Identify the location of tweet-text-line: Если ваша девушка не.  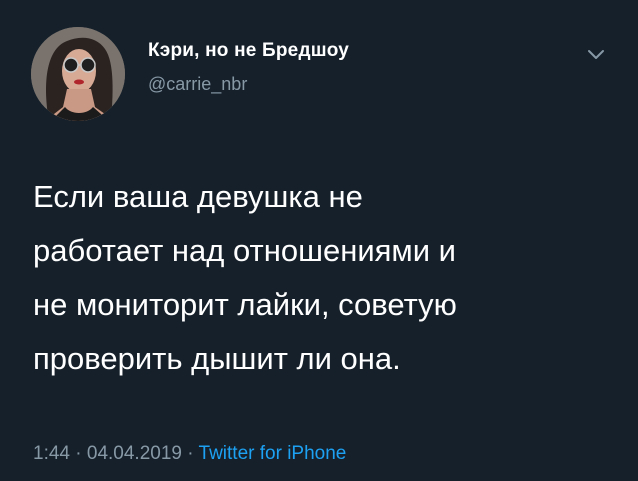
(198, 196).